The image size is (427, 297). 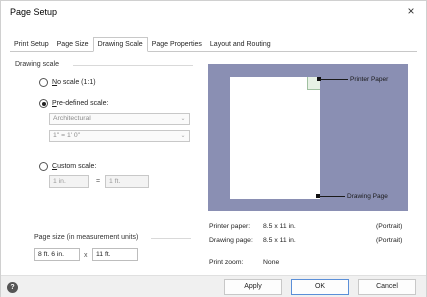 I want to click on predefined-scale-radio: Pre-defined scale:, so click(x=73, y=103).